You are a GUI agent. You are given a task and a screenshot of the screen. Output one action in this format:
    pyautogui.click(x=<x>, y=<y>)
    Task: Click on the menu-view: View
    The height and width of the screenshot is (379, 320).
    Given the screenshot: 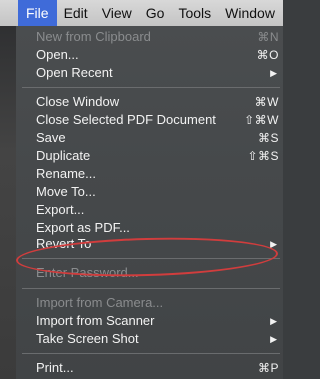 What is the action you would take?
    pyautogui.click(x=117, y=13)
    